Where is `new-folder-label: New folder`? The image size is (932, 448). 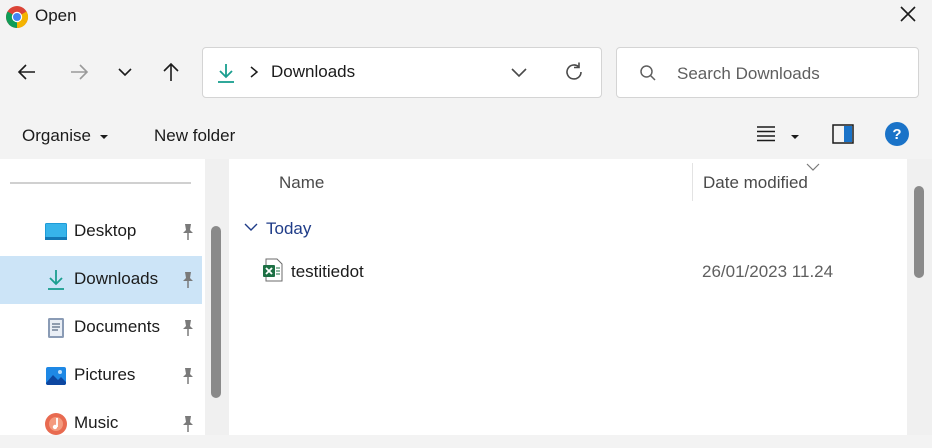
new-folder-label: New folder is located at coordinates (195, 135).